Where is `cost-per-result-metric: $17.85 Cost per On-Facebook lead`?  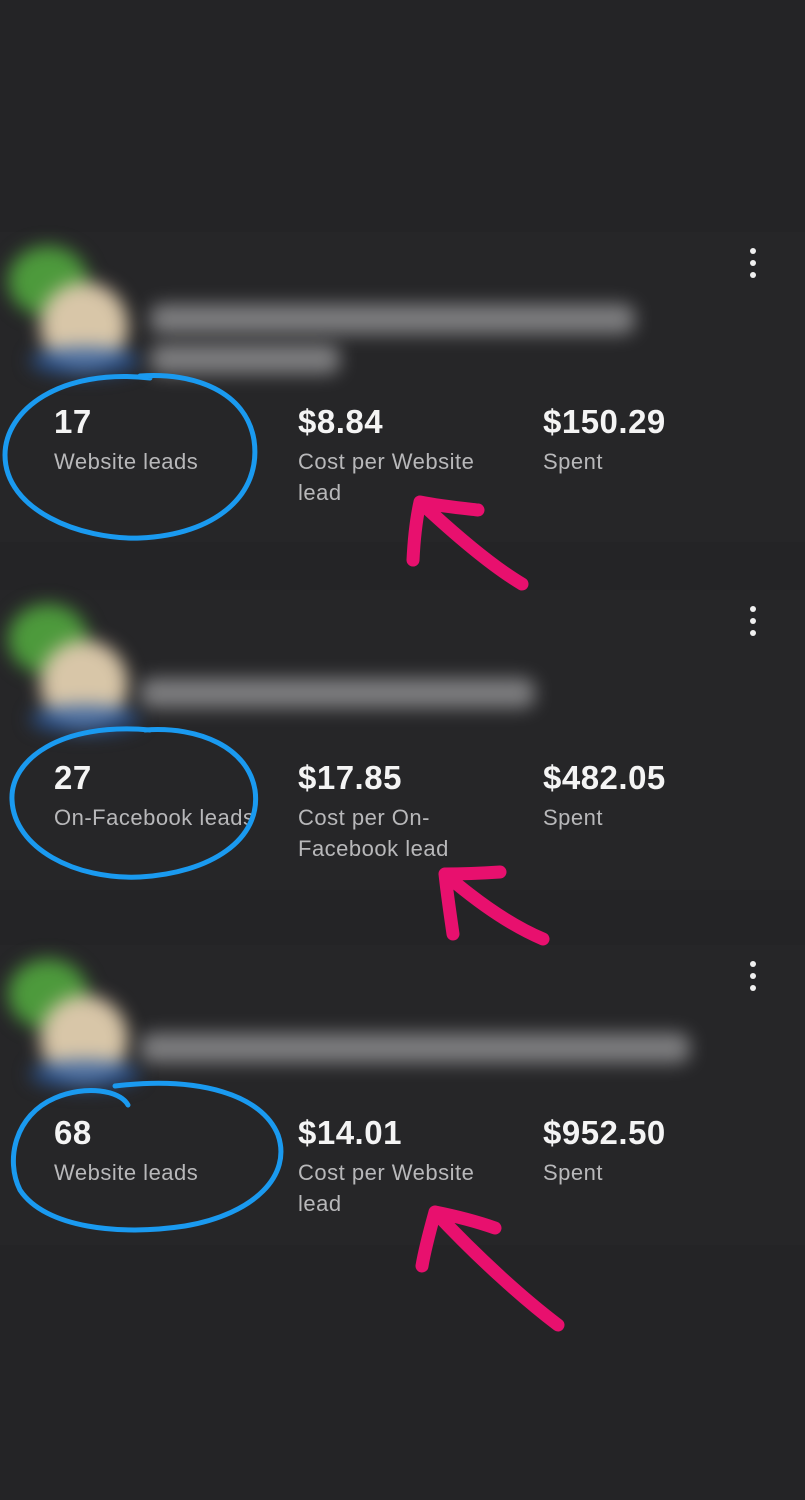 cost-per-result-metric: $17.85 Cost per On-Facebook lead is located at coordinates (408, 811).